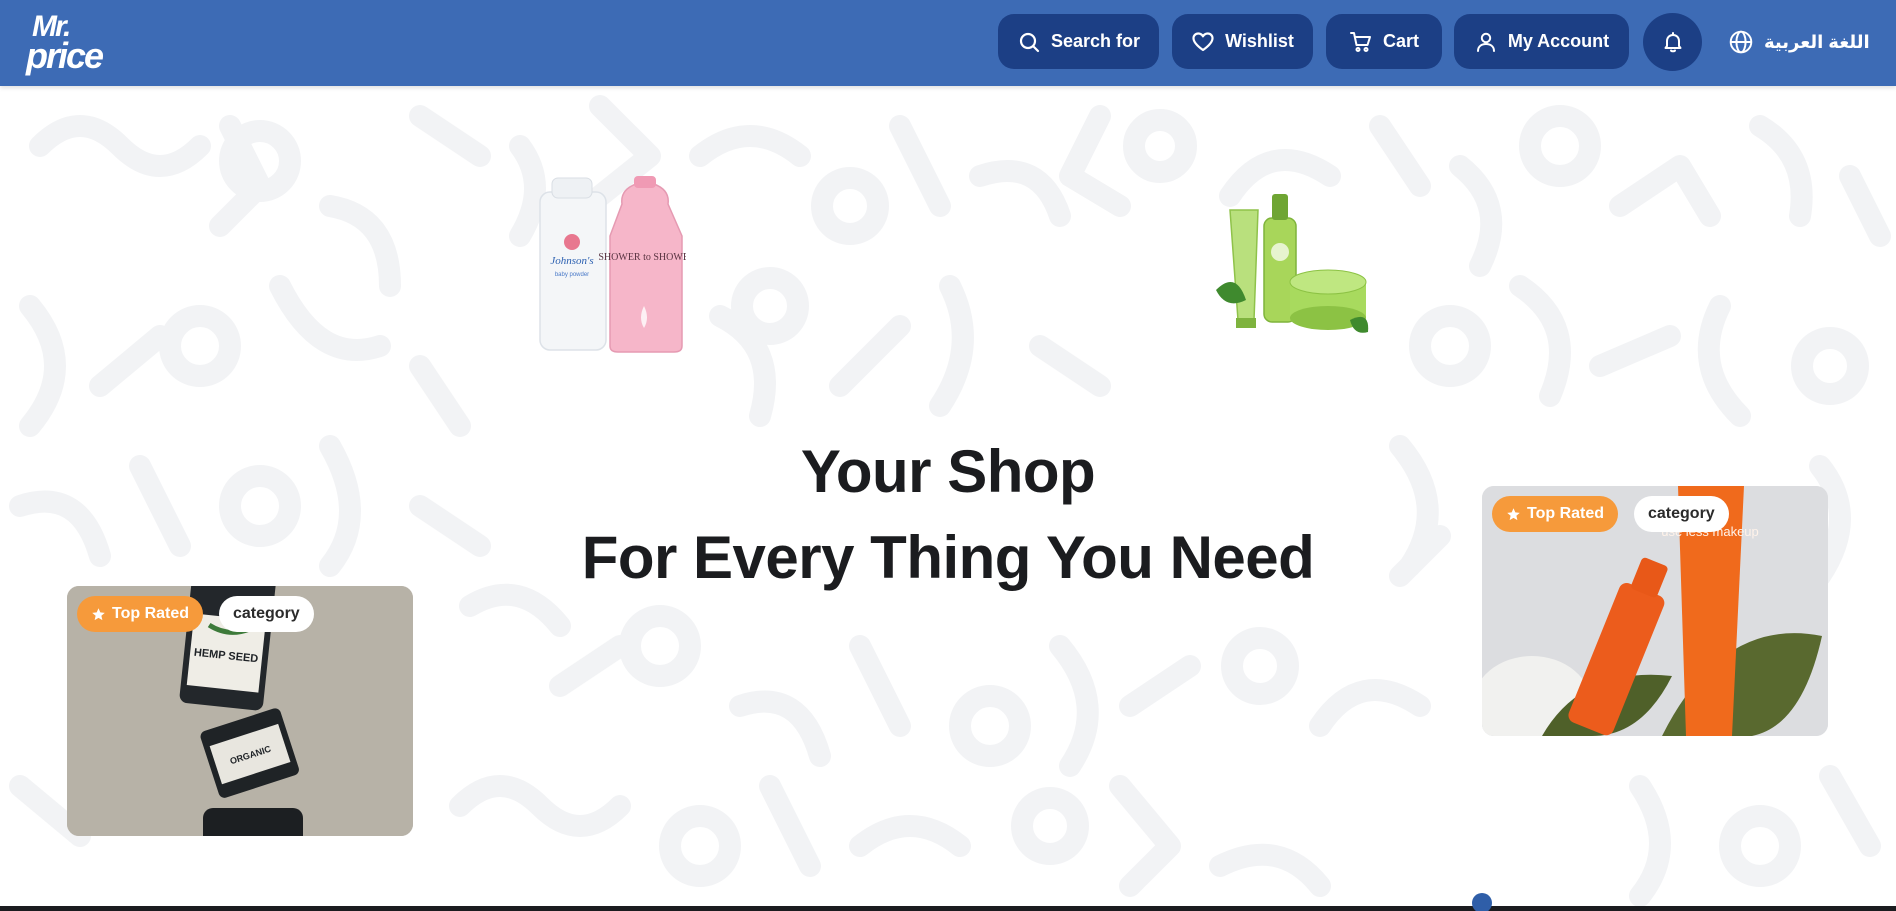 This screenshot has height=911, width=1896. Describe the element at coordinates (1741, 42) in the screenshot. I see `globe-icon` at that location.